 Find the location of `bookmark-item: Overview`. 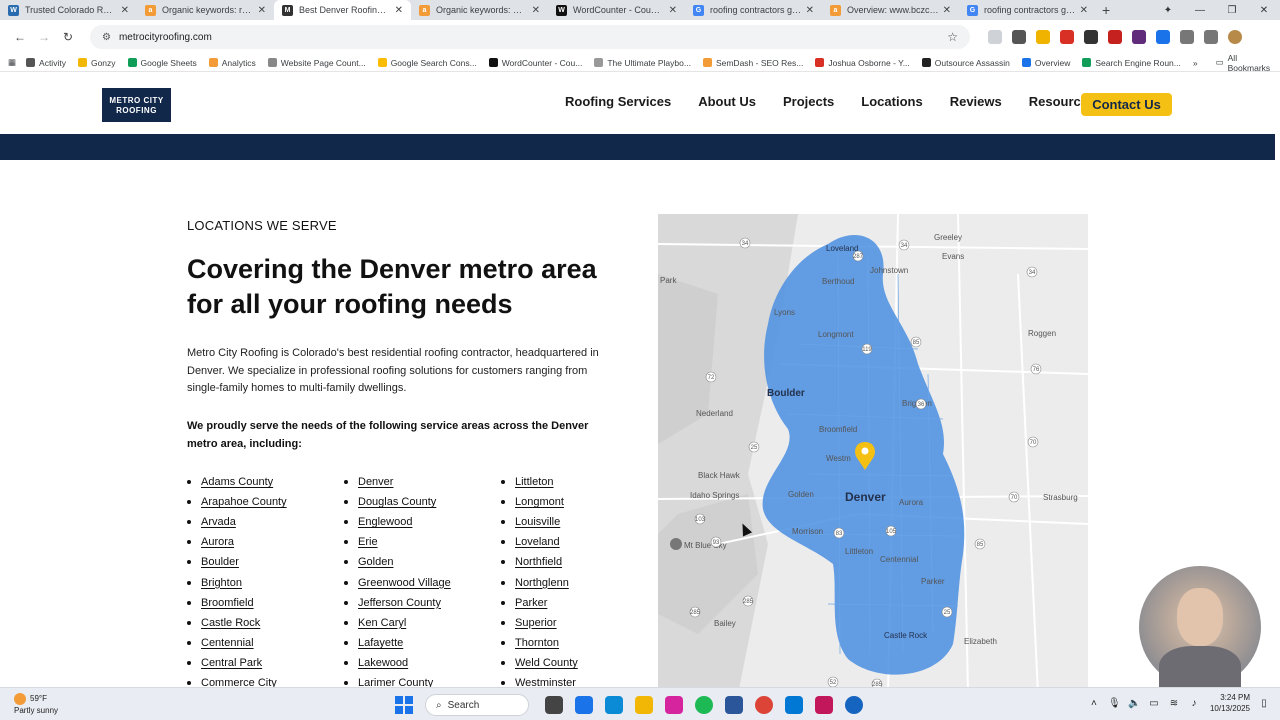

bookmark-item: Overview is located at coordinates (1045, 63).